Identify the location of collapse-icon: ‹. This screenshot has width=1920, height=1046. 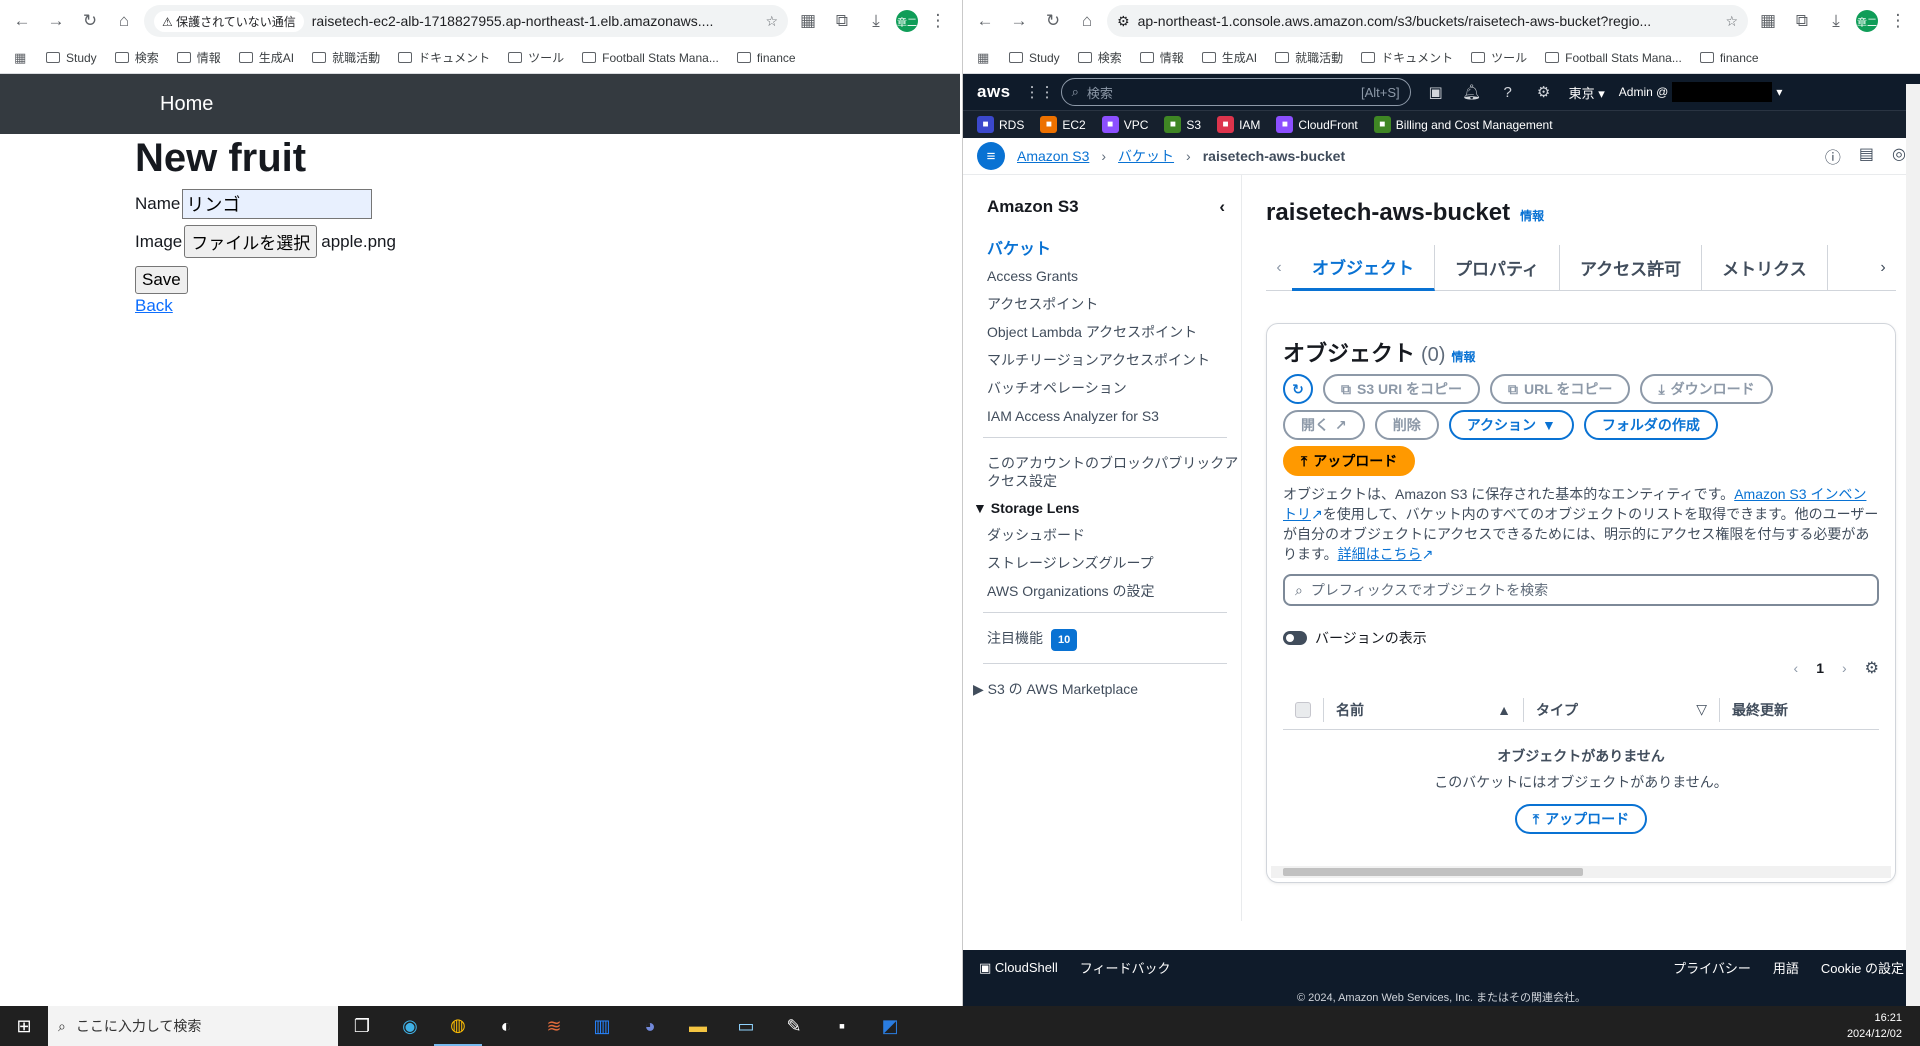
(1222, 207).